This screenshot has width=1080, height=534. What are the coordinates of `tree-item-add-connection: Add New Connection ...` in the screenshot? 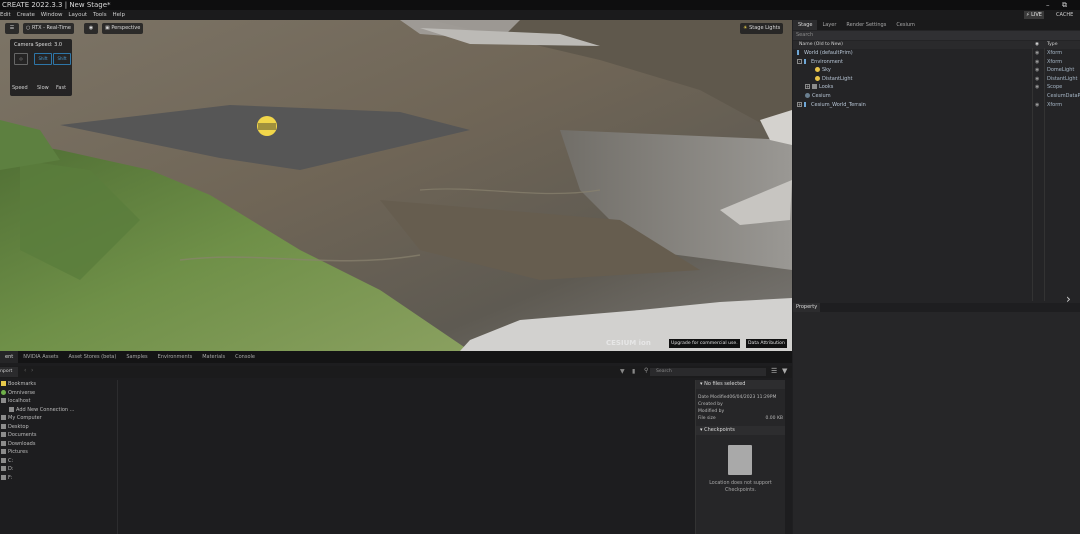 It's located at (58, 410).